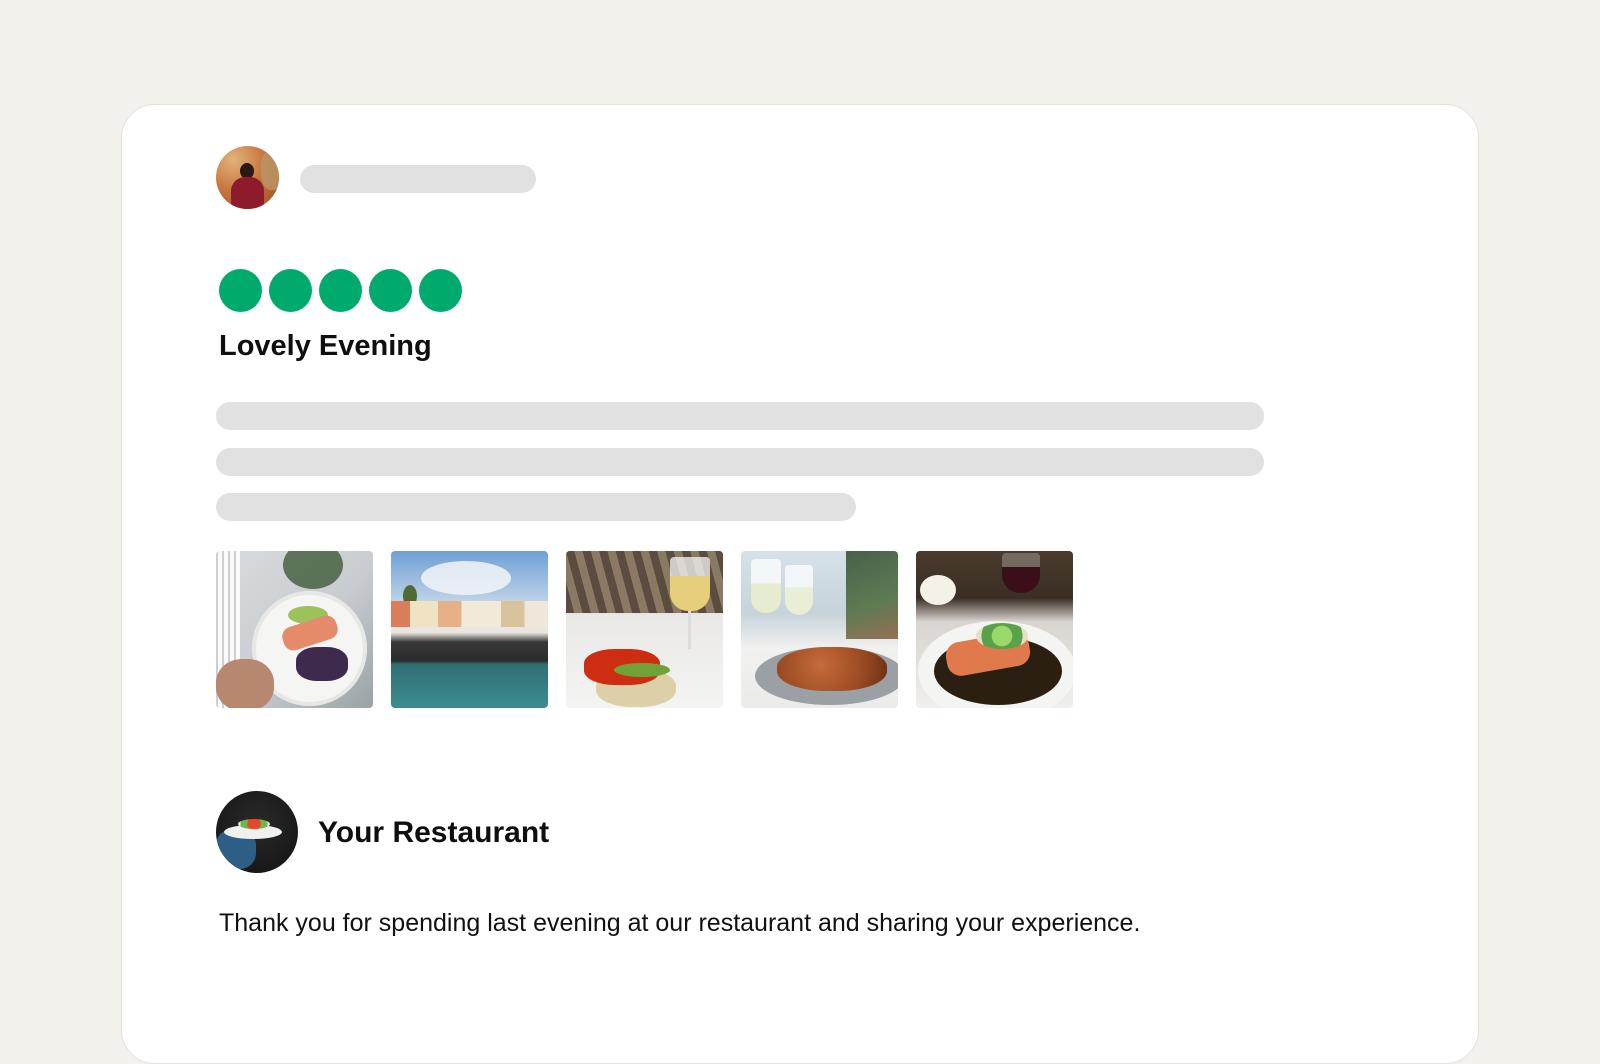  I want to click on review-photo-gallery, so click(644, 629).